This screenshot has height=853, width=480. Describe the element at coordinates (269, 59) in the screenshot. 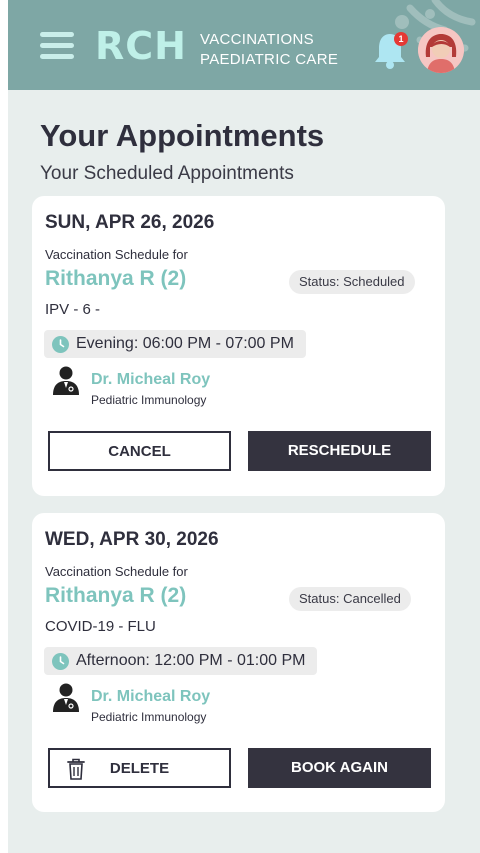

I see `tagline-line-2: PAEDIATRIC CARE` at that location.